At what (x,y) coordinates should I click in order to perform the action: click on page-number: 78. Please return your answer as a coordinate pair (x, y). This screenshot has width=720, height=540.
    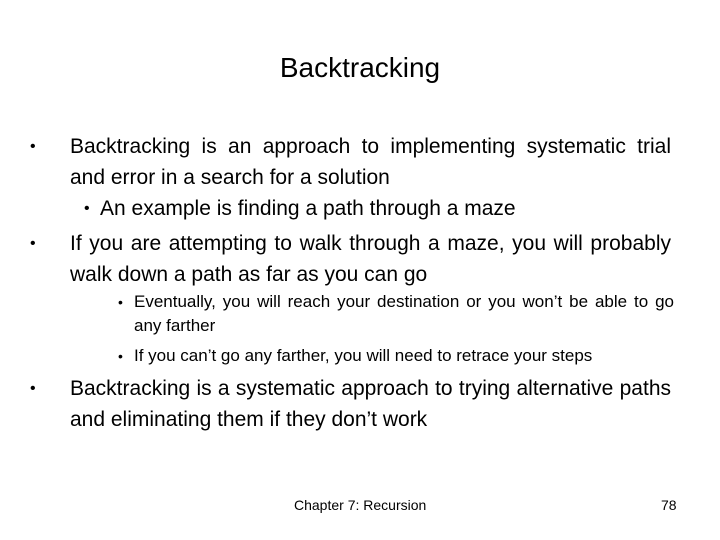
    Looking at the image, I should click on (669, 505).